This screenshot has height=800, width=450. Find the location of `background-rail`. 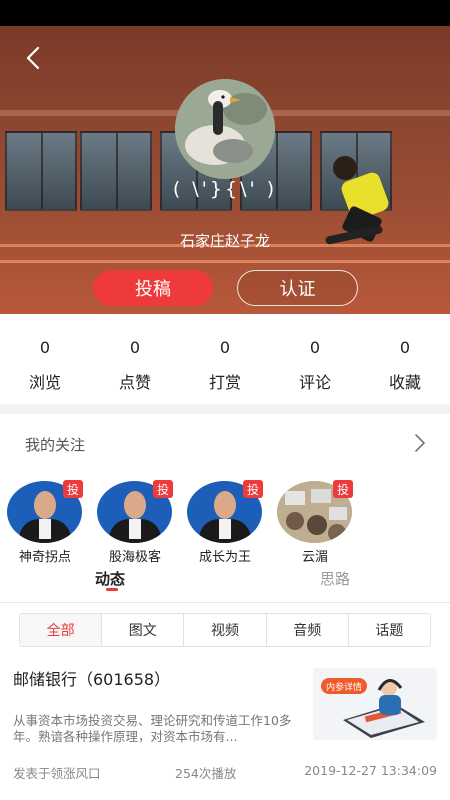

background-rail is located at coordinates (225, 261).